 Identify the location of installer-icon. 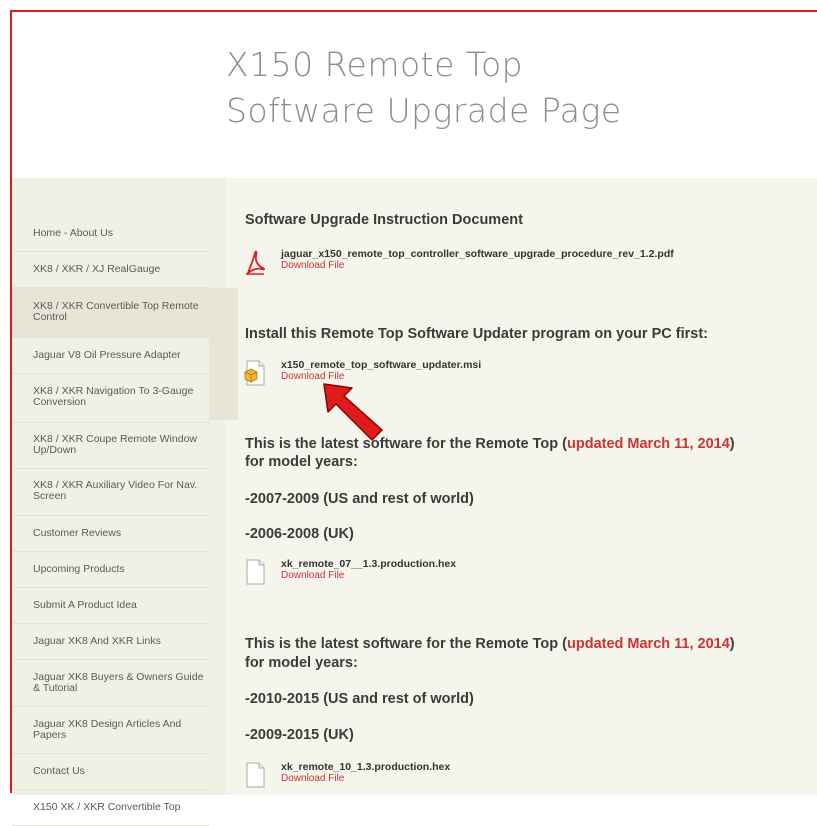
(255, 373).